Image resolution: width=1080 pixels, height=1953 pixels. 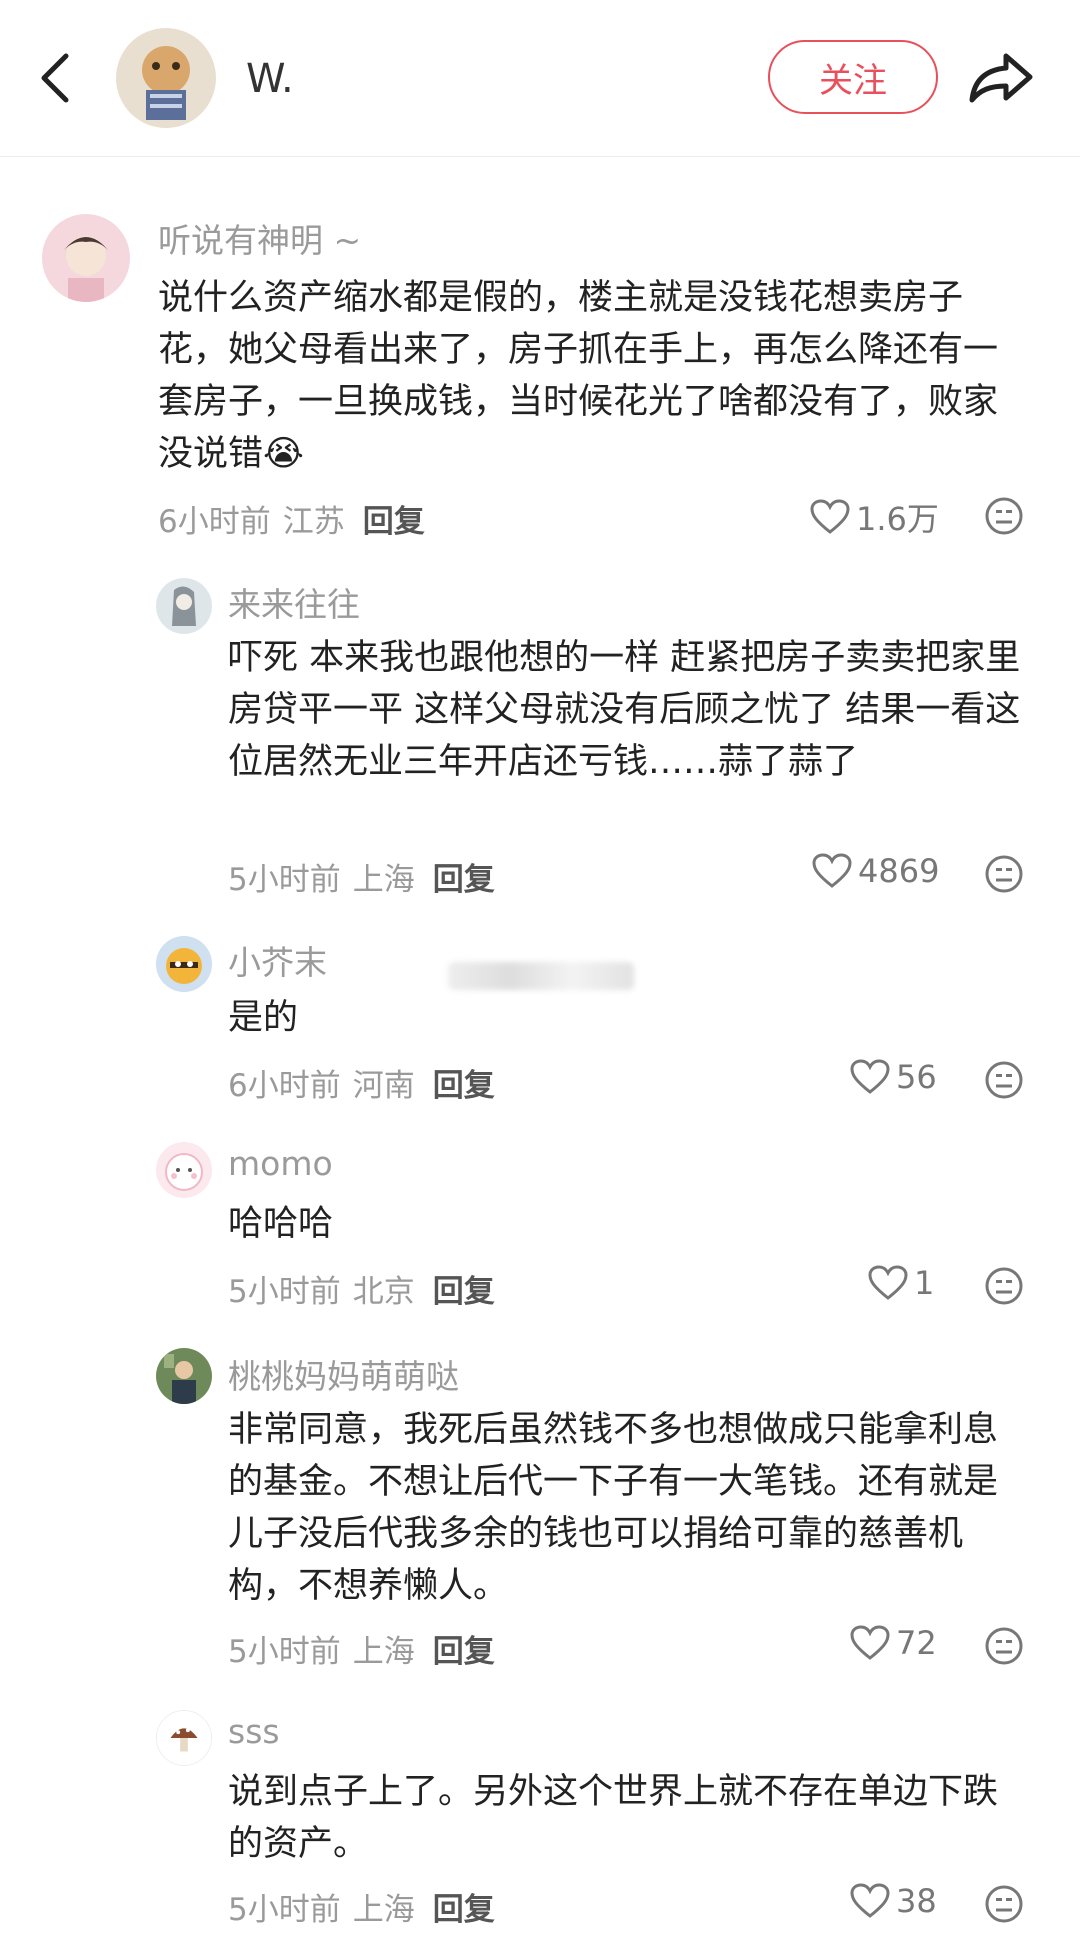 What do you see at coordinates (540, 78) in the screenshot?
I see `top-bar: W. 关注` at bounding box center [540, 78].